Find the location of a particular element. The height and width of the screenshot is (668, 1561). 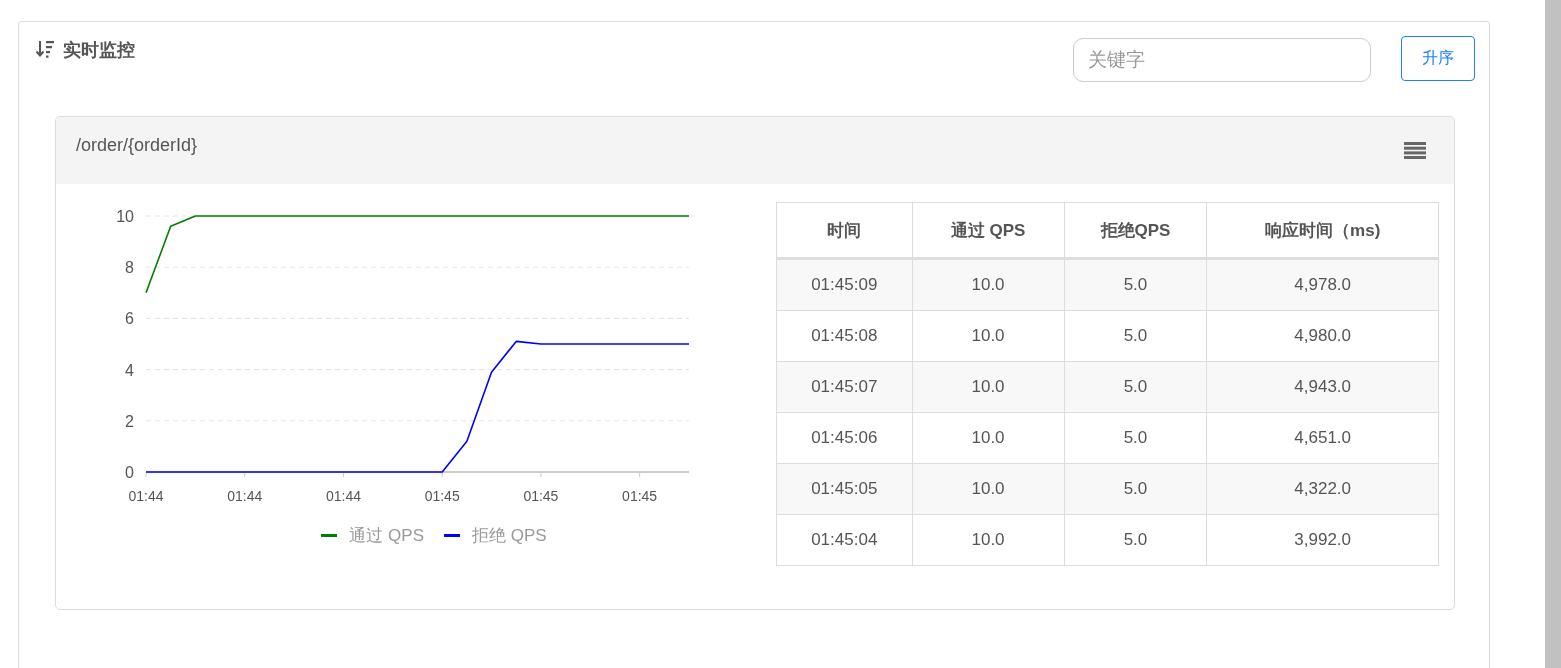

search-field: 关键字 is located at coordinates (1222, 60).